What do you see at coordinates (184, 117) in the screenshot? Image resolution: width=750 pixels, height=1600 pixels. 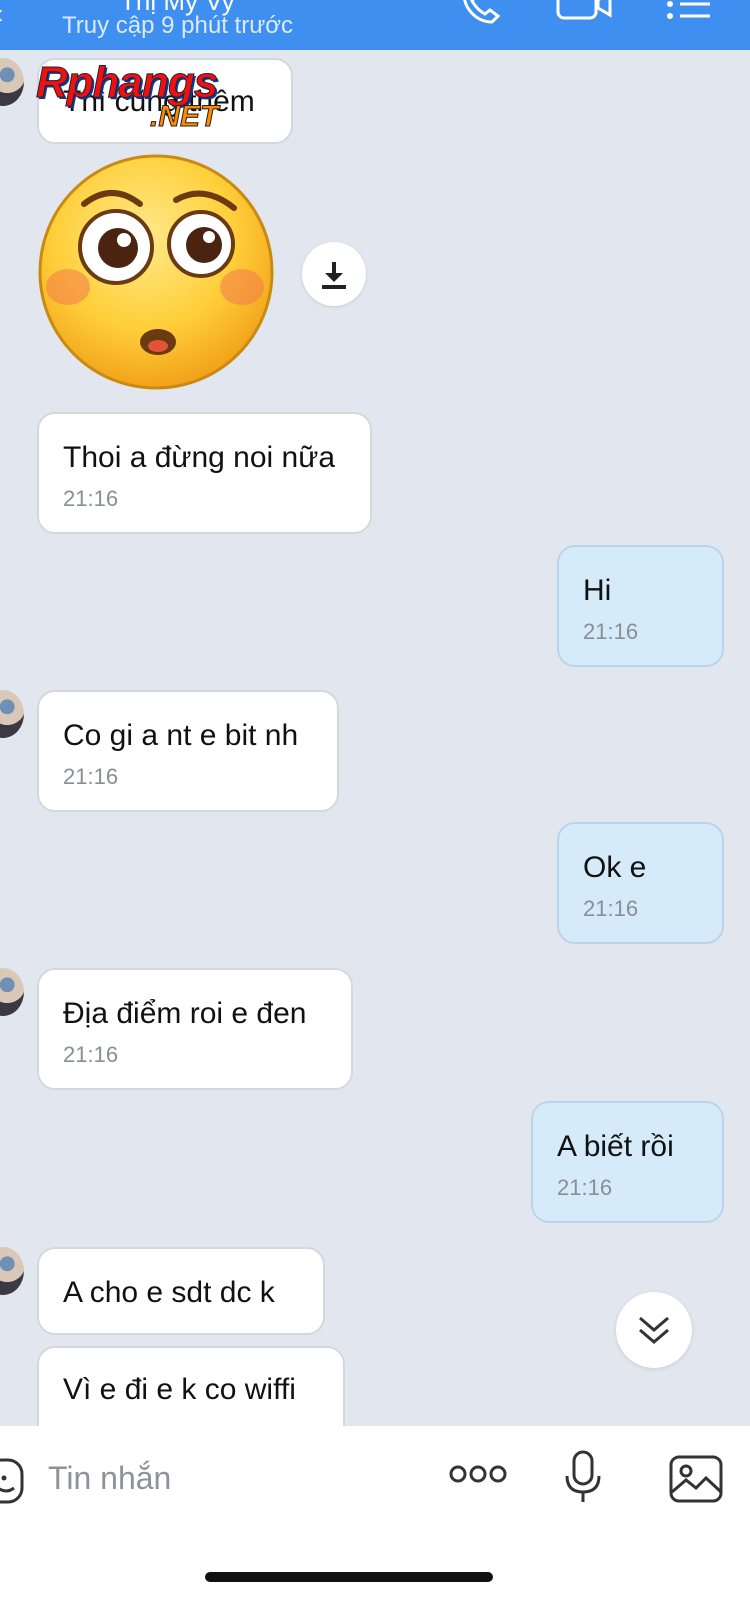 I see `watermark-logo-suffix: .NET` at bounding box center [184, 117].